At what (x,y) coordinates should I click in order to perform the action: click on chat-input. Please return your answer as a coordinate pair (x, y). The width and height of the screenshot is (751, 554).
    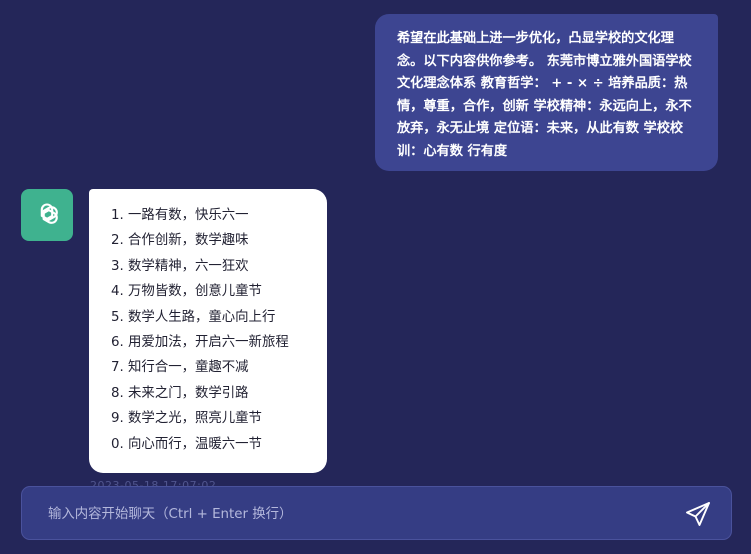
    Looking at the image, I should click on (358, 514).